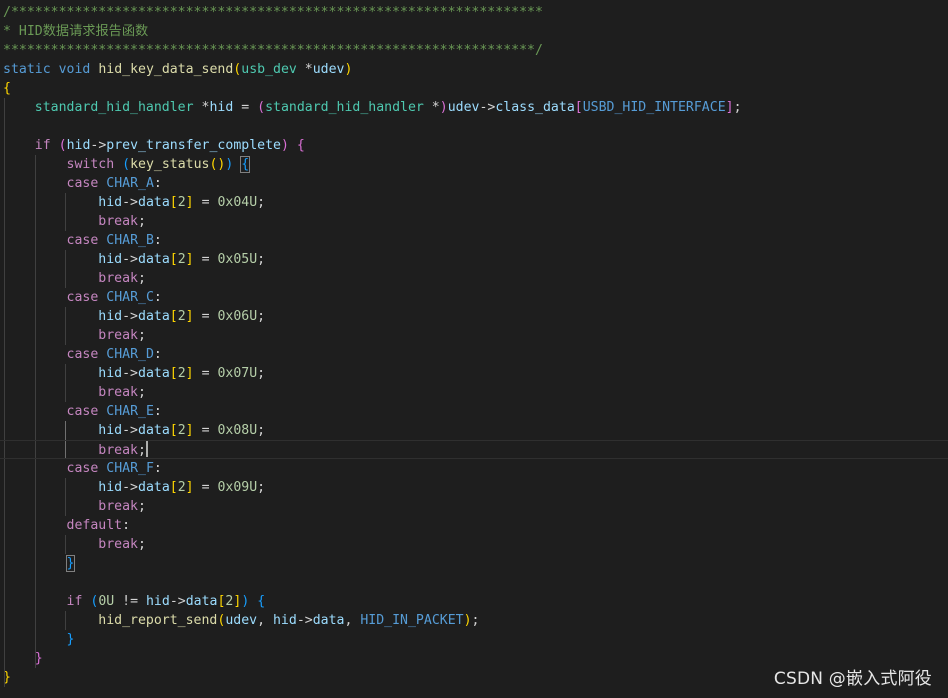  Describe the element at coordinates (474, 202) in the screenshot. I see `code-line: hid->data[2] = 0x04U;` at that location.